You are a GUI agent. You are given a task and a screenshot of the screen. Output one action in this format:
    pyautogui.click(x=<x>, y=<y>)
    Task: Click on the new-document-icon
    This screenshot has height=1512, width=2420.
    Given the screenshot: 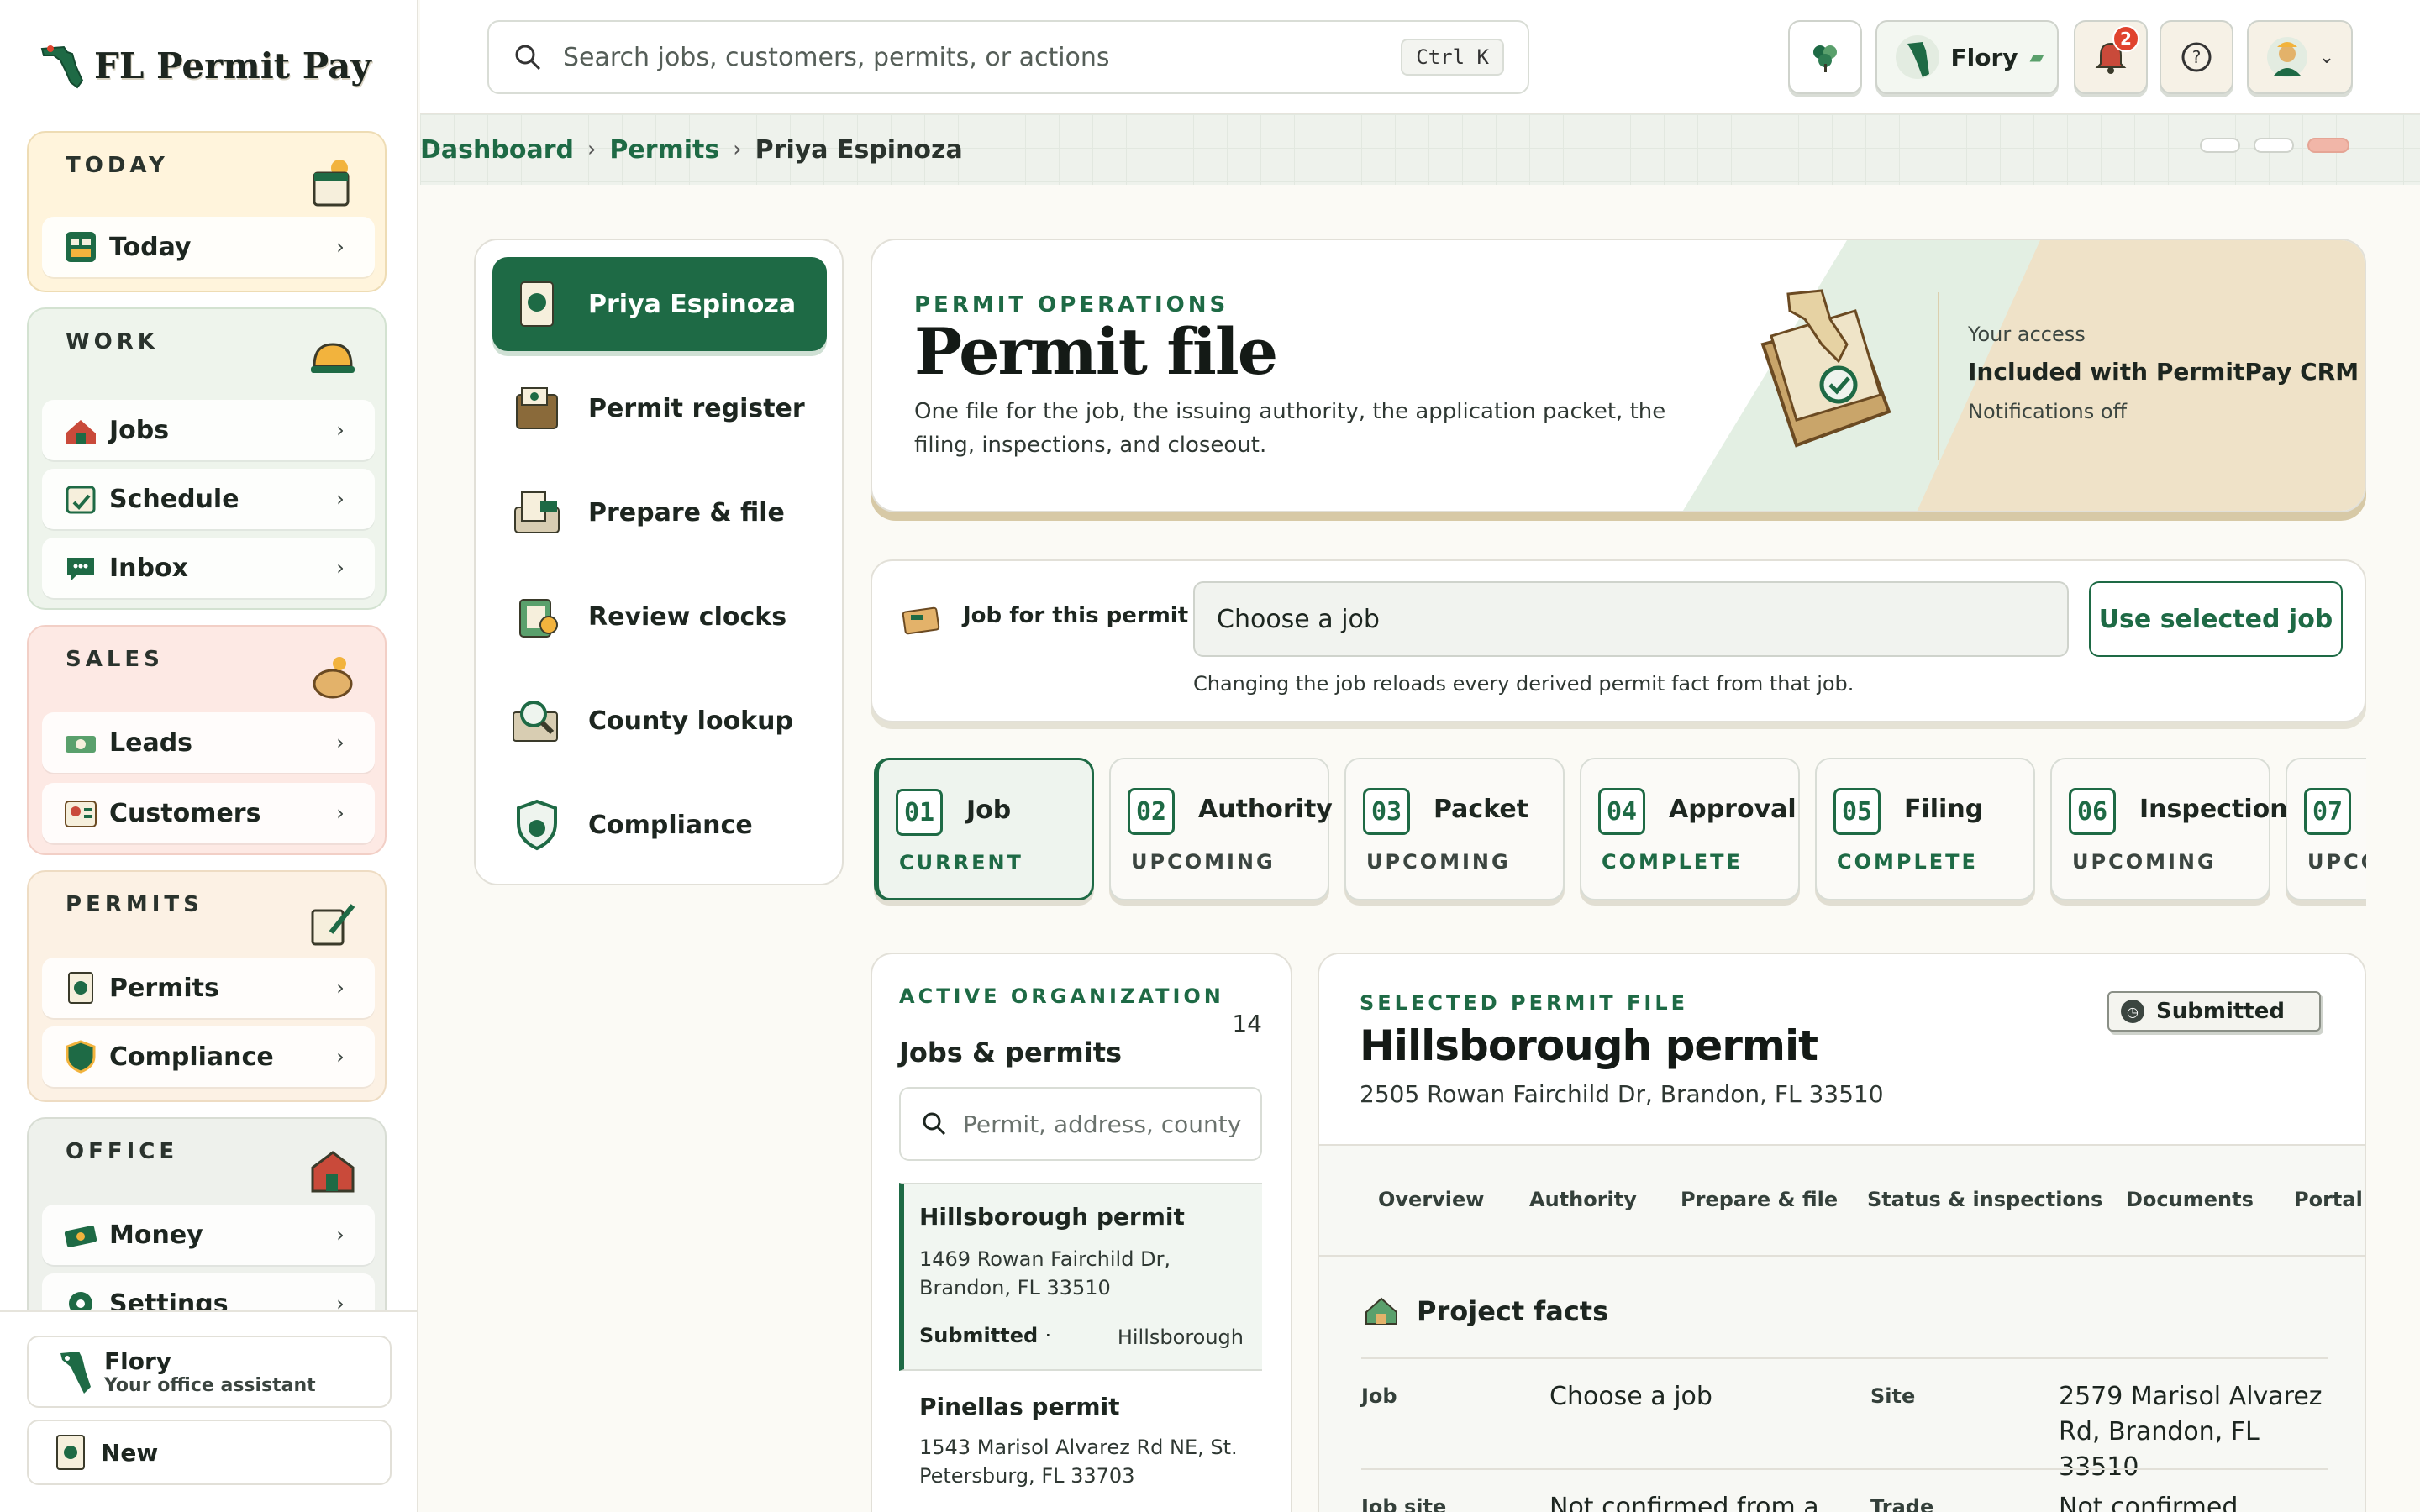 What is the action you would take?
    pyautogui.click(x=70, y=1452)
    